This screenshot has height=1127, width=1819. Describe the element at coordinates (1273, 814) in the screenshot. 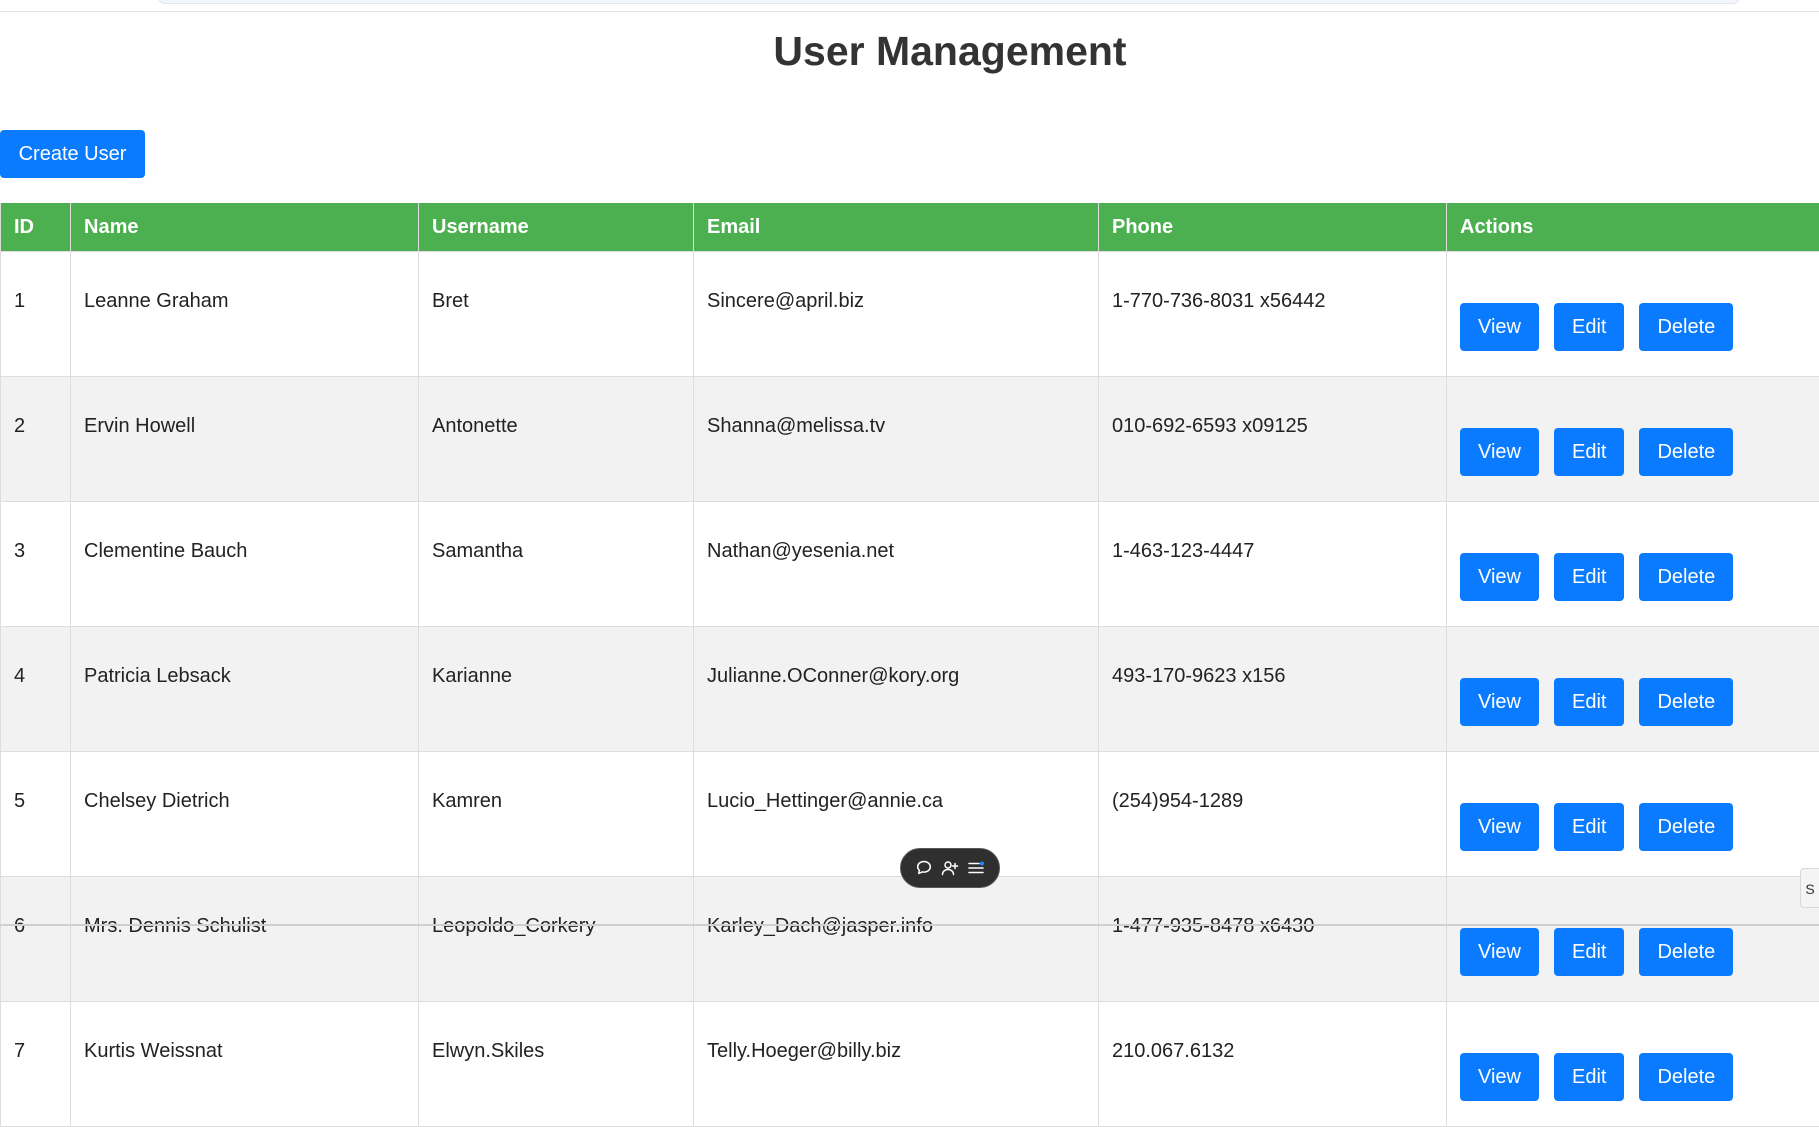

I see `cell-phone: (254)954-1289` at that location.